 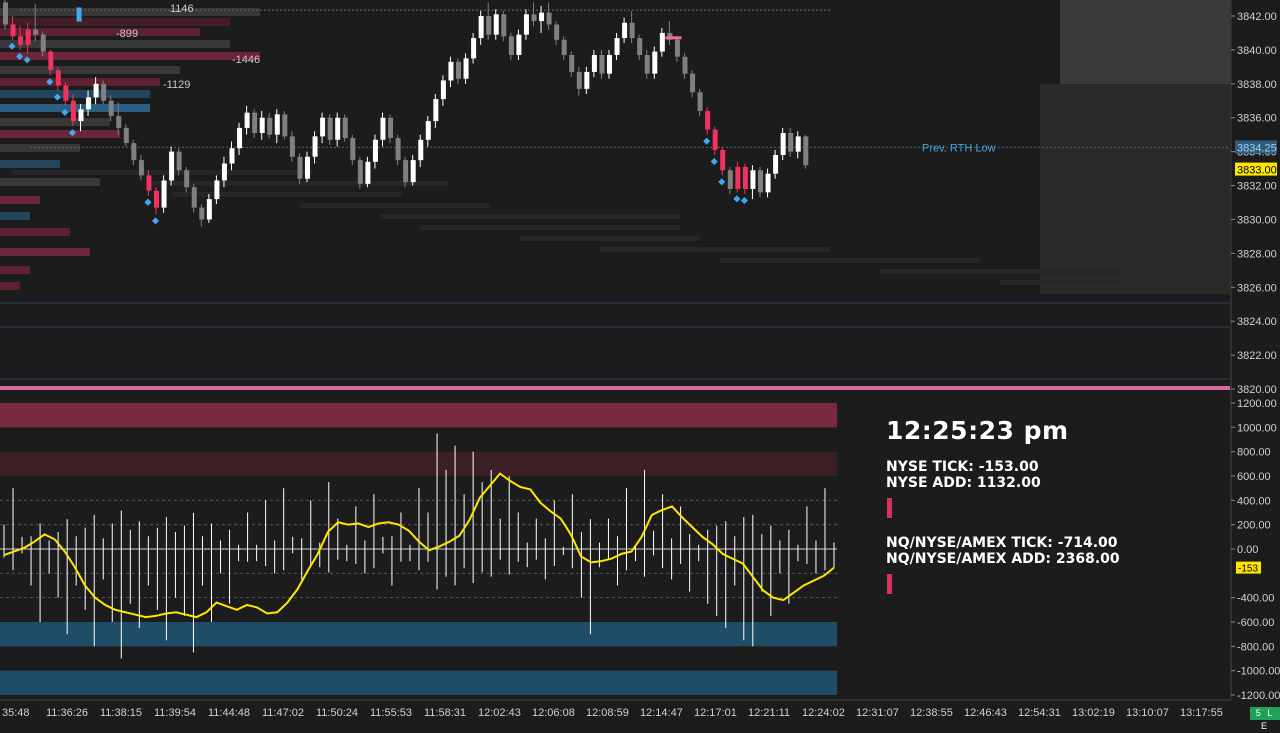 What do you see at coordinates (615, 388) in the screenshot?
I see `pane-separator` at bounding box center [615, 388].